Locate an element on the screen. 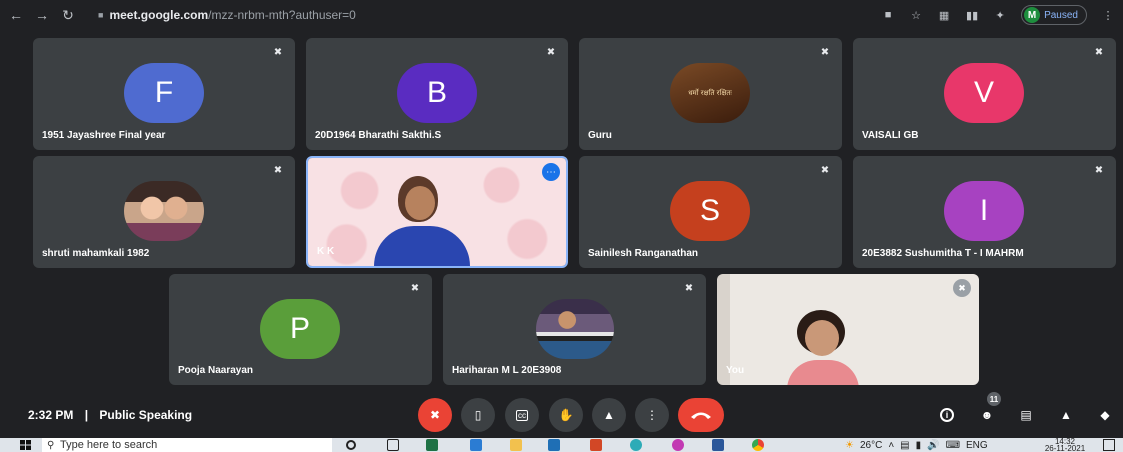 This screenshot has height=452, width=1123. present-screen-icon: ▲ is located at coordinates (609, 415).